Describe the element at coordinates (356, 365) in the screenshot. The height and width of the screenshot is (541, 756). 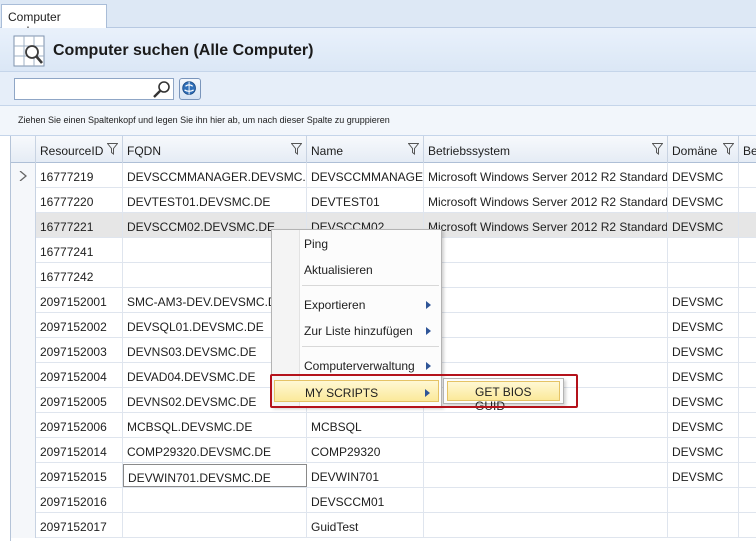
I see `menu-item-computerverwaltung: Computerverwaltung` at that location.